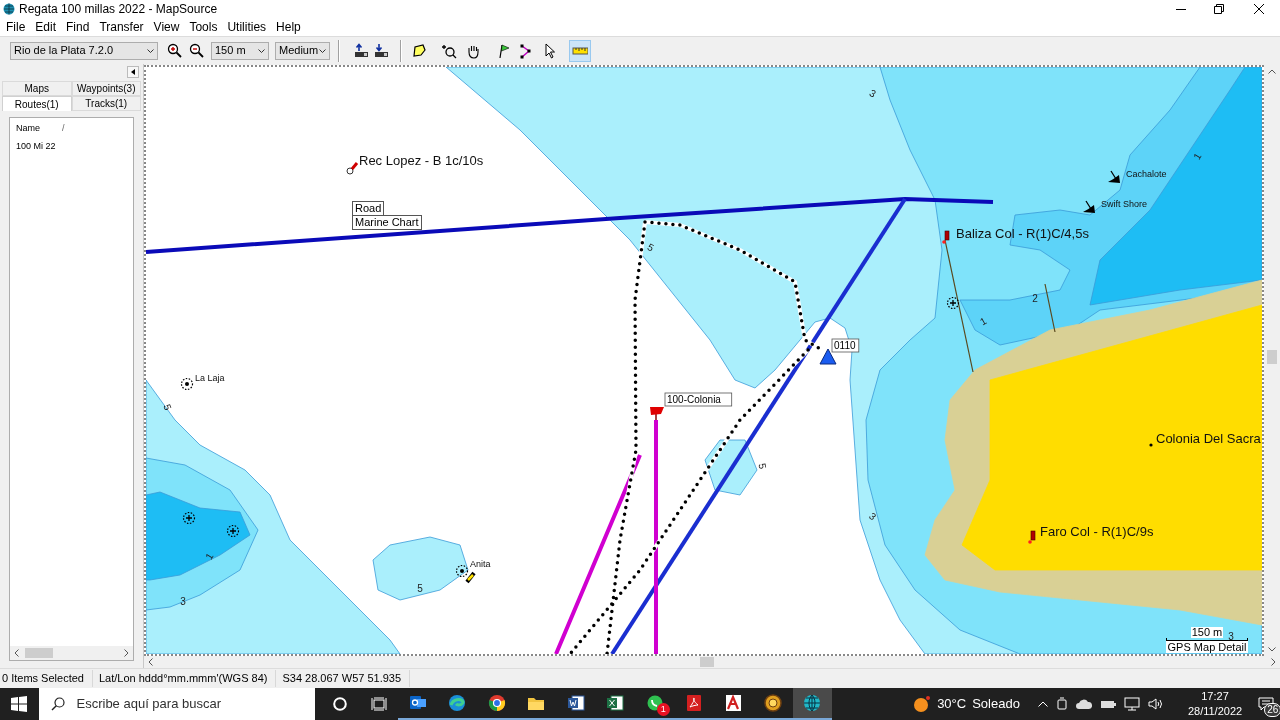  I want to click on search-field: Escribe aquí para buscar, so click(177, 704).